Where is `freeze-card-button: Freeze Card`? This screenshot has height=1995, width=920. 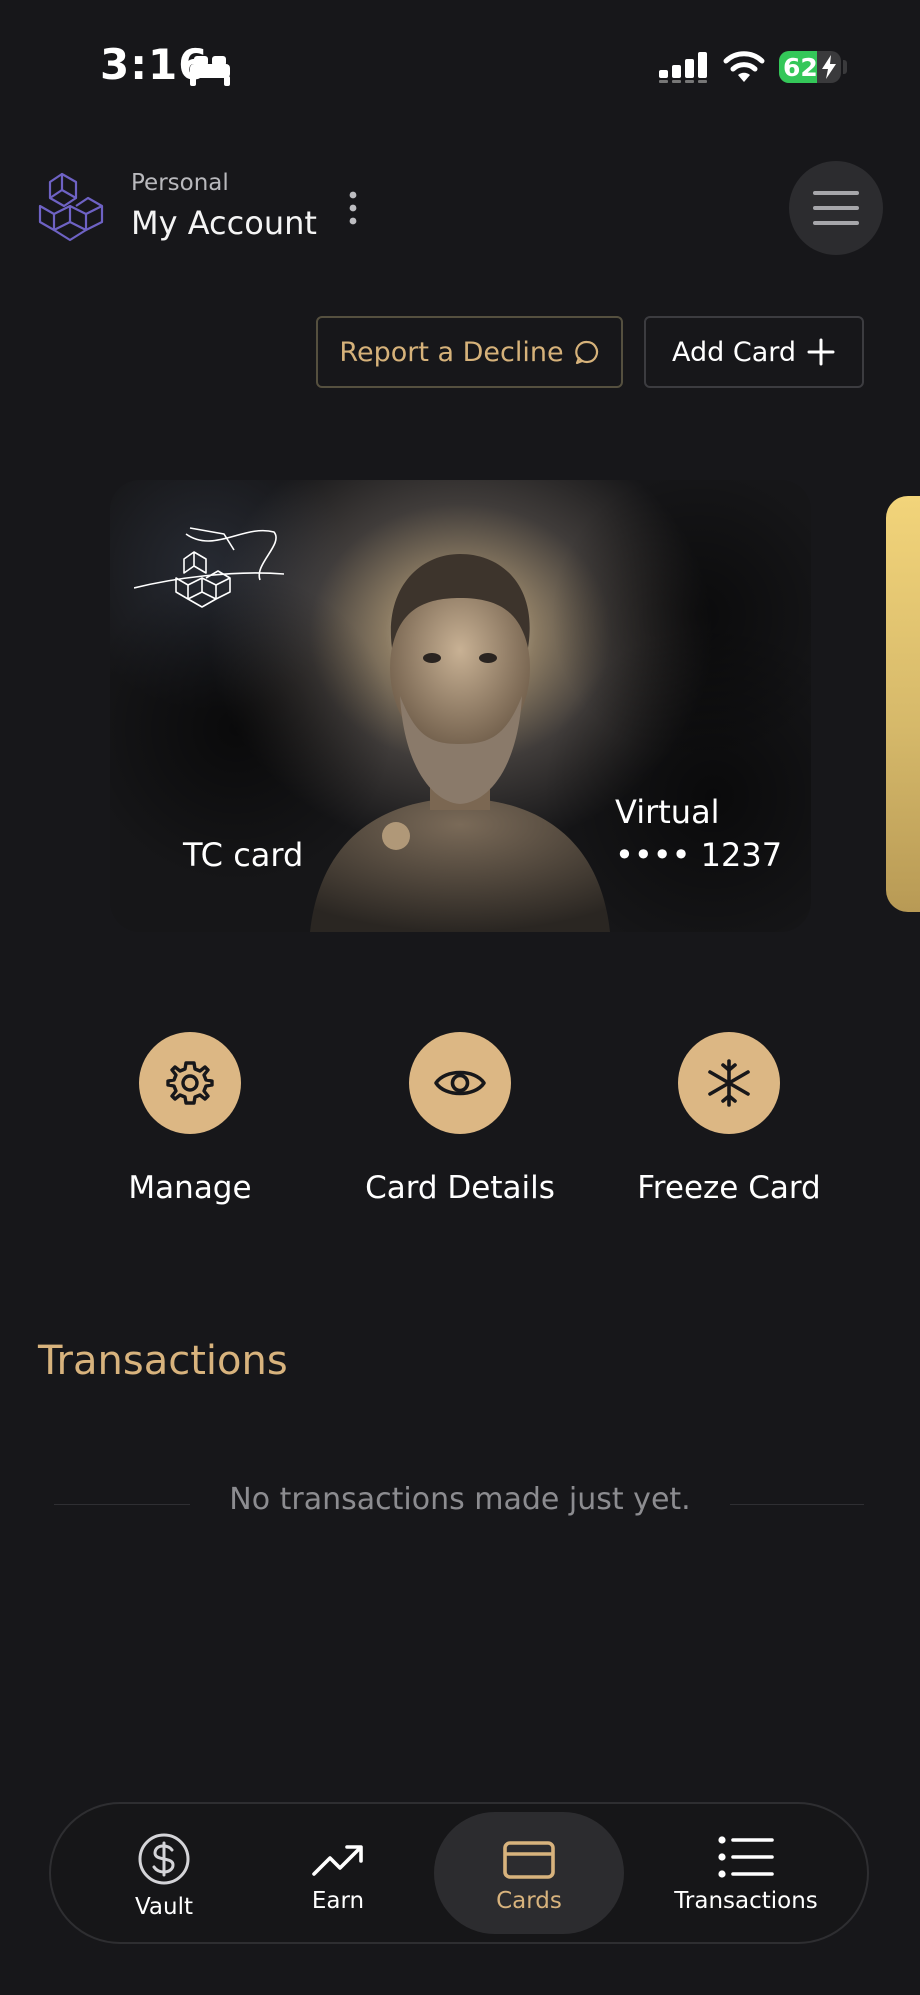
freeze-card-button: Freeze Card is located at coordinates (729, 1119).